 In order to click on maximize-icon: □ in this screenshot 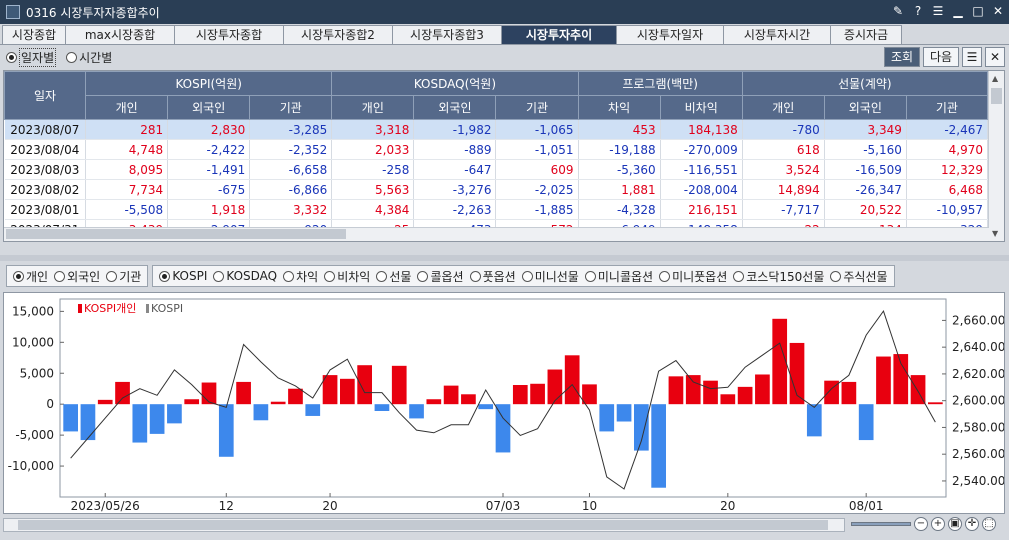, I will do `click(978, 11)`.